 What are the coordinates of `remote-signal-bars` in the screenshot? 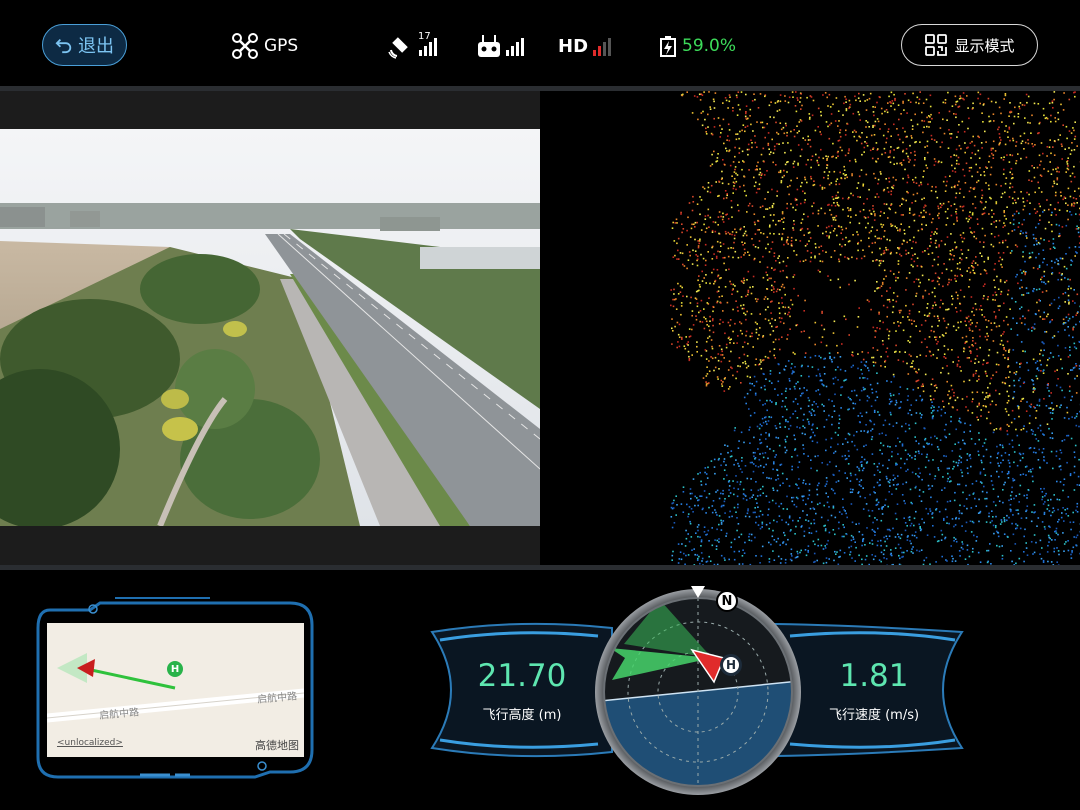 It's located at (515, 46).